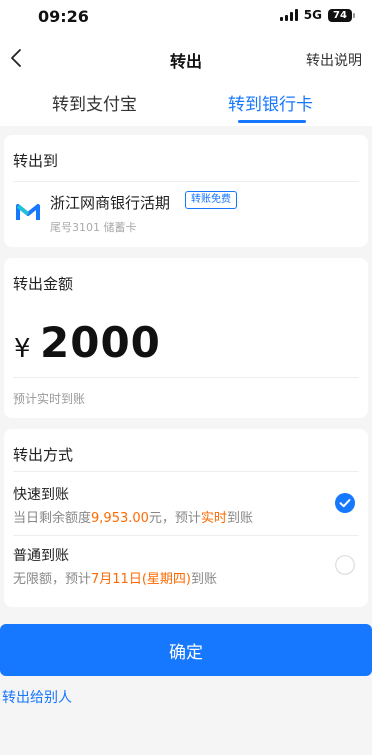 This screenshot has height=755, width=372. Describe the element at coordinates (186, 650) in the screenshot. I see `confirm-button: 确定` at that location.